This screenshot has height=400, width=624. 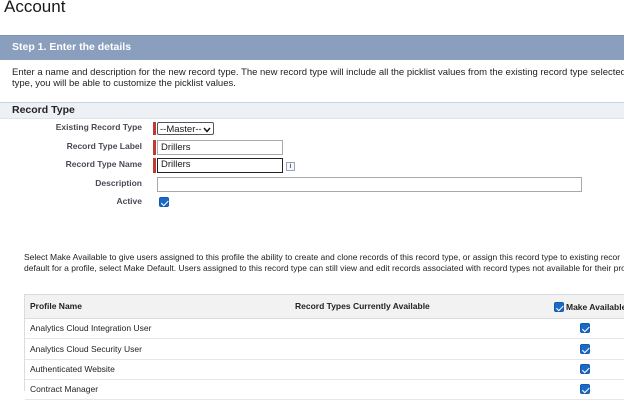 I want to click on make-available-all-checkbox, so click(x=559, y=307).